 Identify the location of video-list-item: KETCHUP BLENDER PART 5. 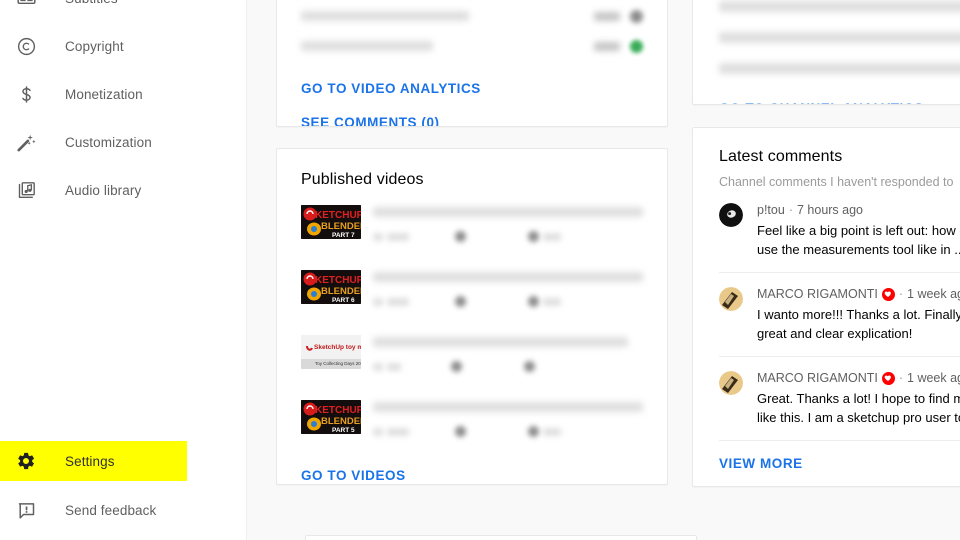
(472, 428).